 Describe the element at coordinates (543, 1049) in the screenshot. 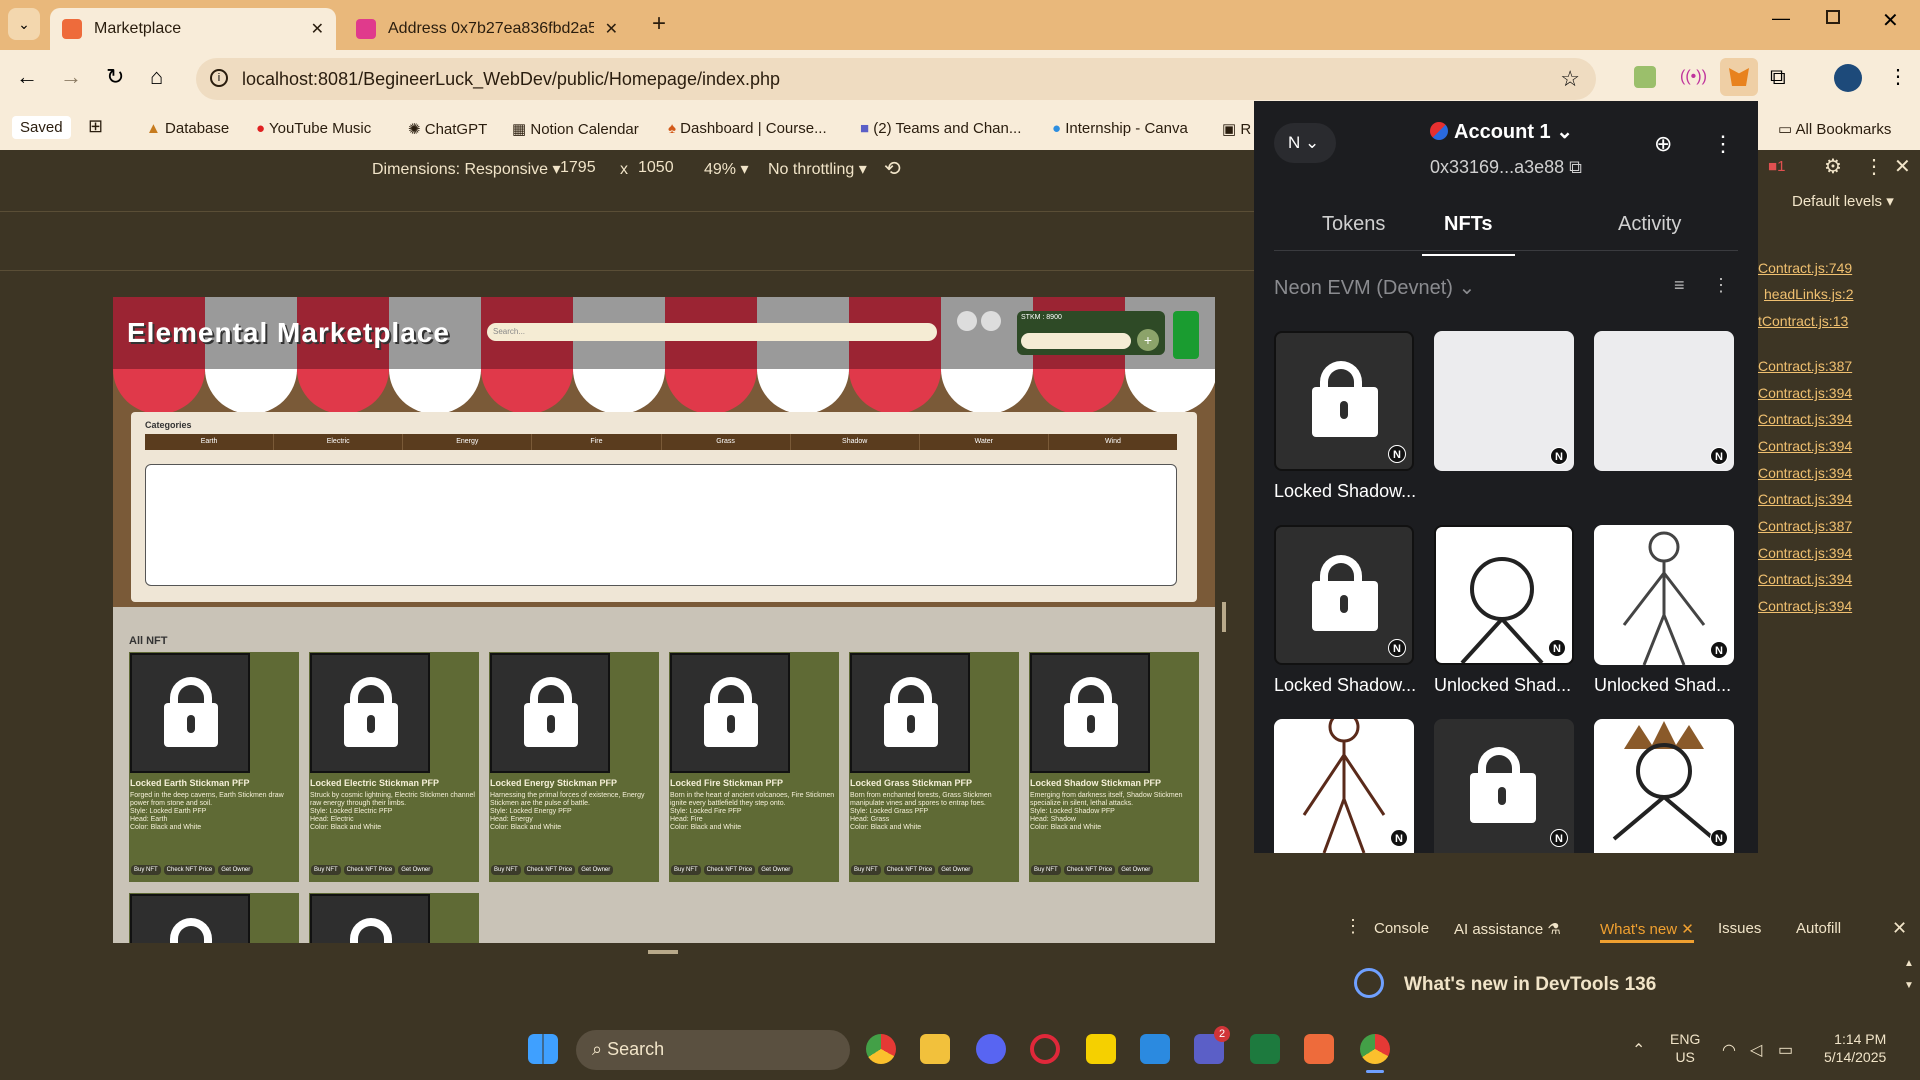

I see `start-windows-icon` at that location.